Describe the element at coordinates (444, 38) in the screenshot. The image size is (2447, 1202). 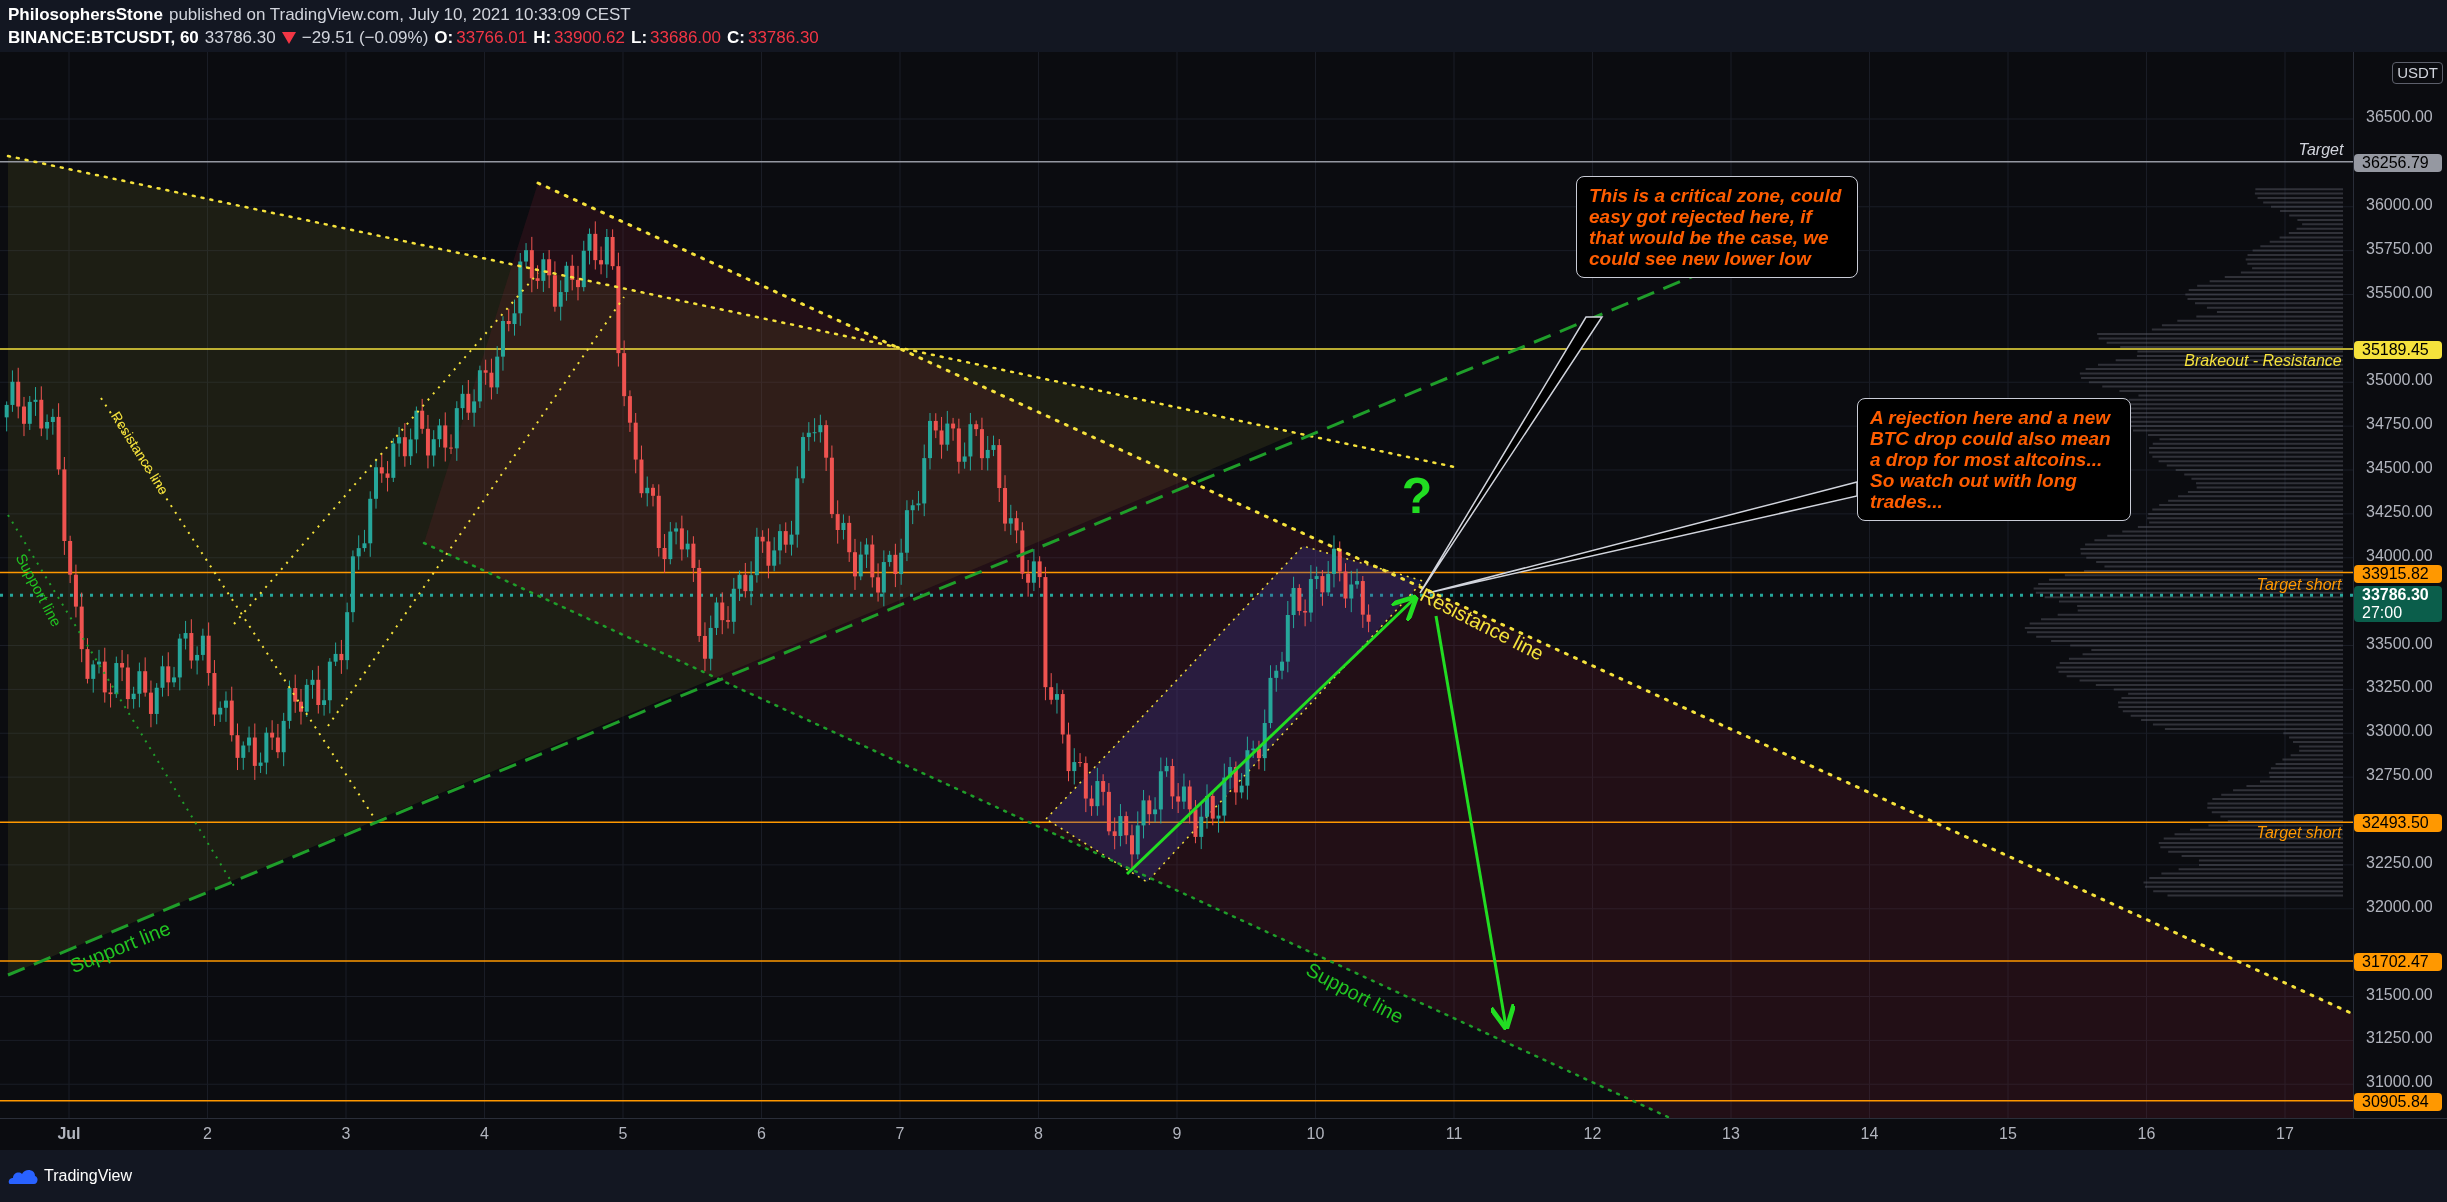
I see `ohlc-label: O:` at that location.